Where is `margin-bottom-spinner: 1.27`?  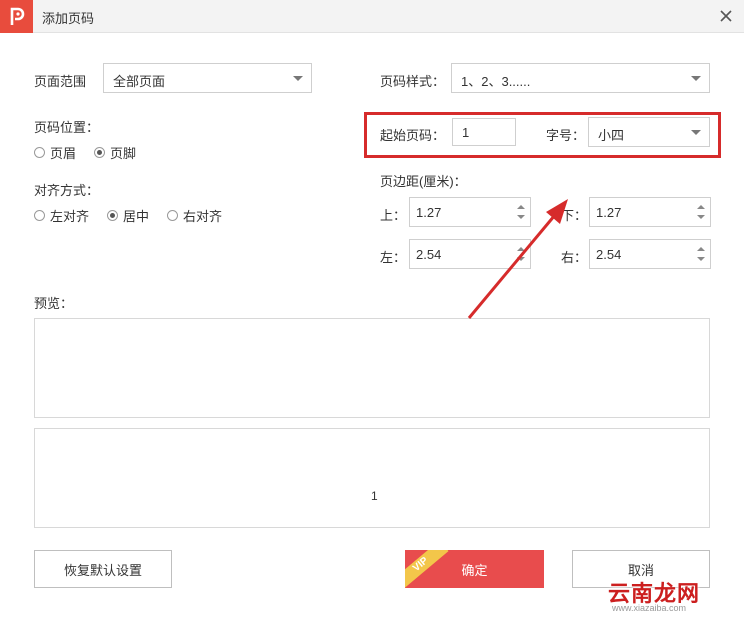 margin-bottom-spinner: 1.27 is located at coordinates (650, 212).